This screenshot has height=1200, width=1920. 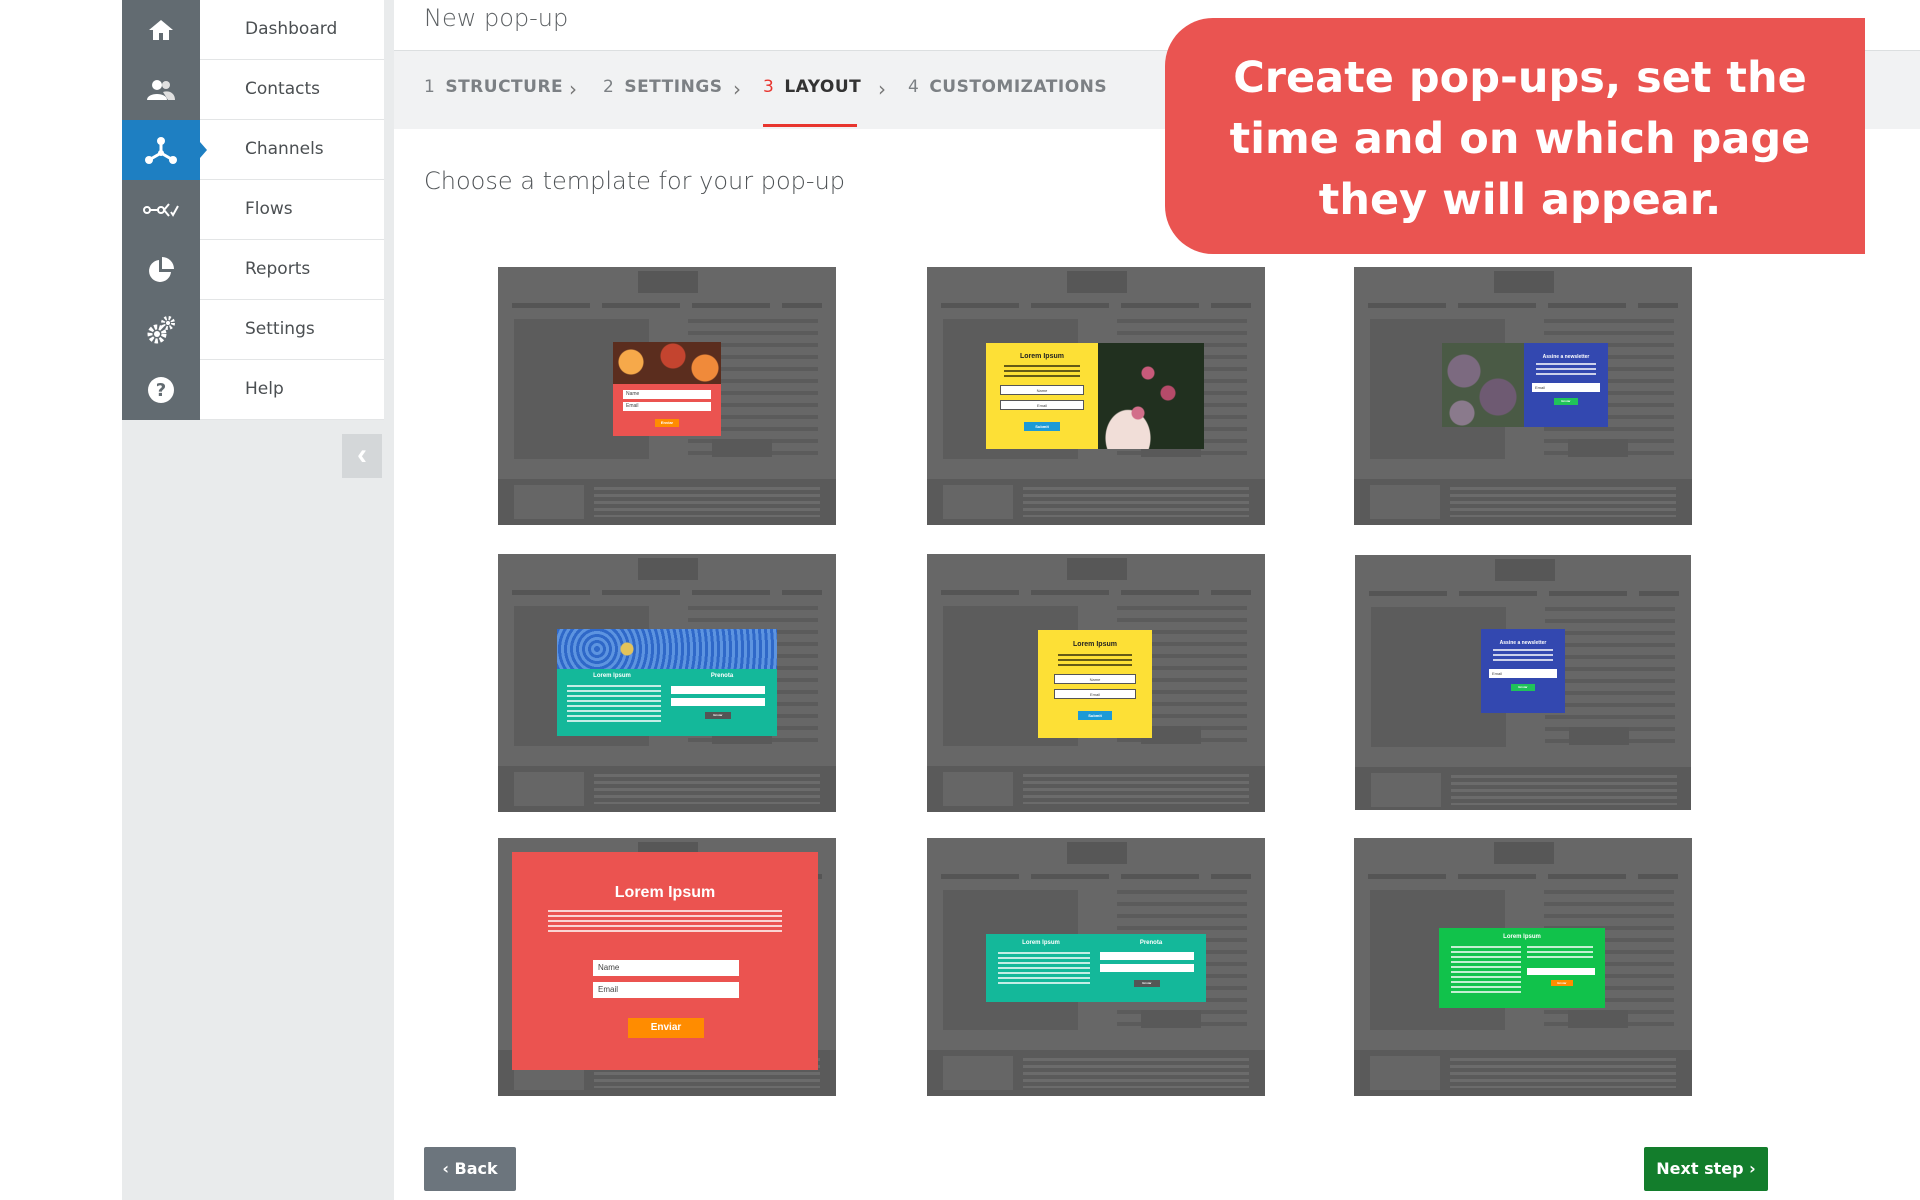 I want to click on sidebar-item-help: ? Help, so click(x=253, y=390).